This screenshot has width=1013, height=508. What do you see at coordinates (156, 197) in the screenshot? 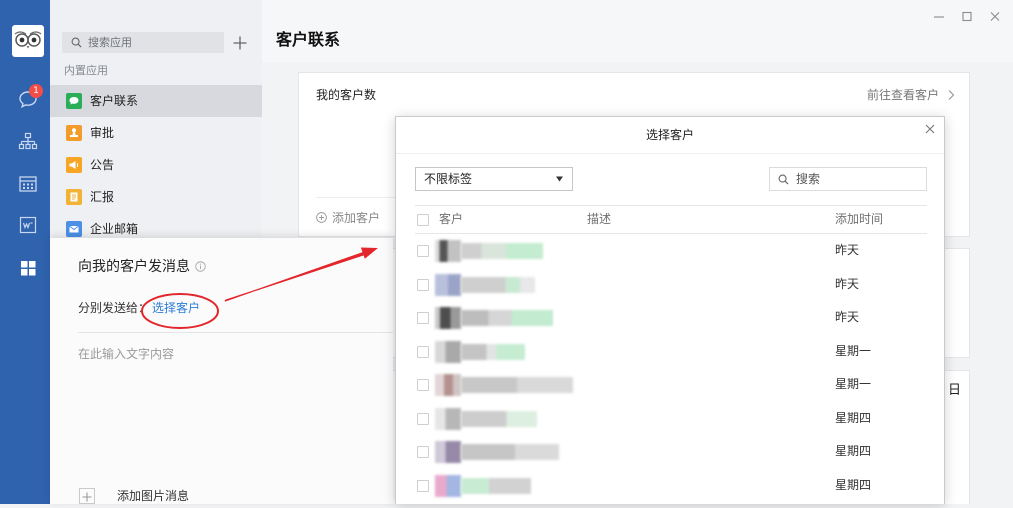
I see `app-item-report: 汇报` at bounding box center [156, 197].